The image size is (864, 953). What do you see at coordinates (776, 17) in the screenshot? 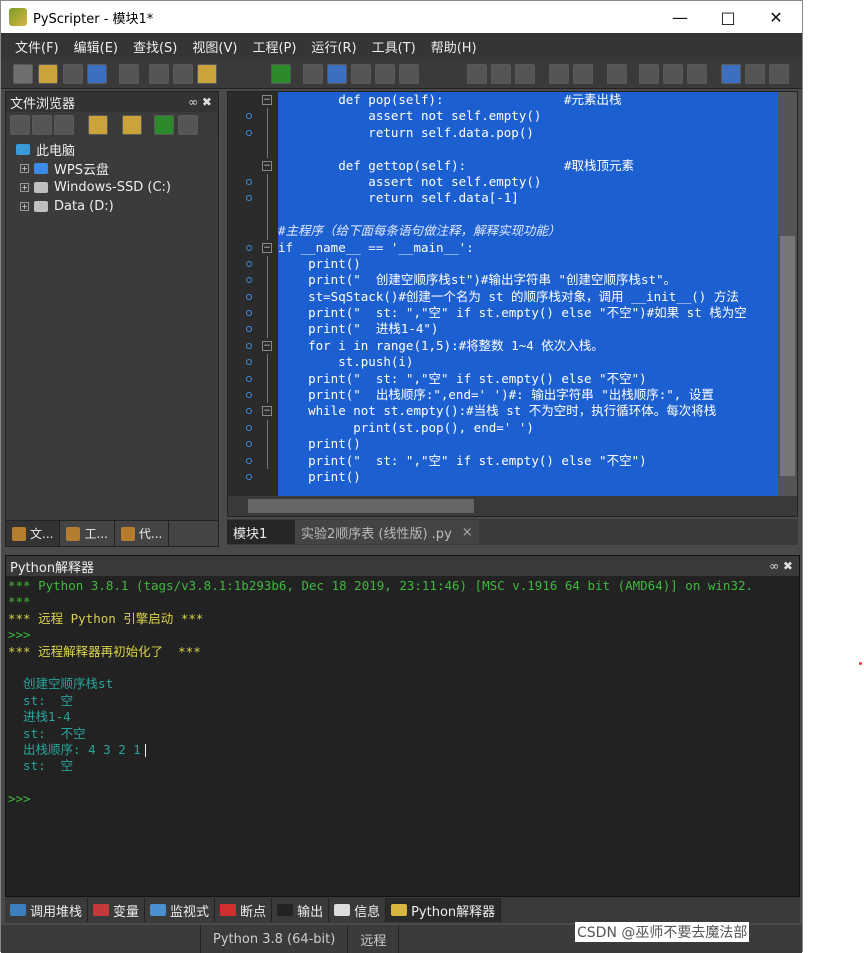
I see `close-button: ✕` at bounding box center [776, 17].